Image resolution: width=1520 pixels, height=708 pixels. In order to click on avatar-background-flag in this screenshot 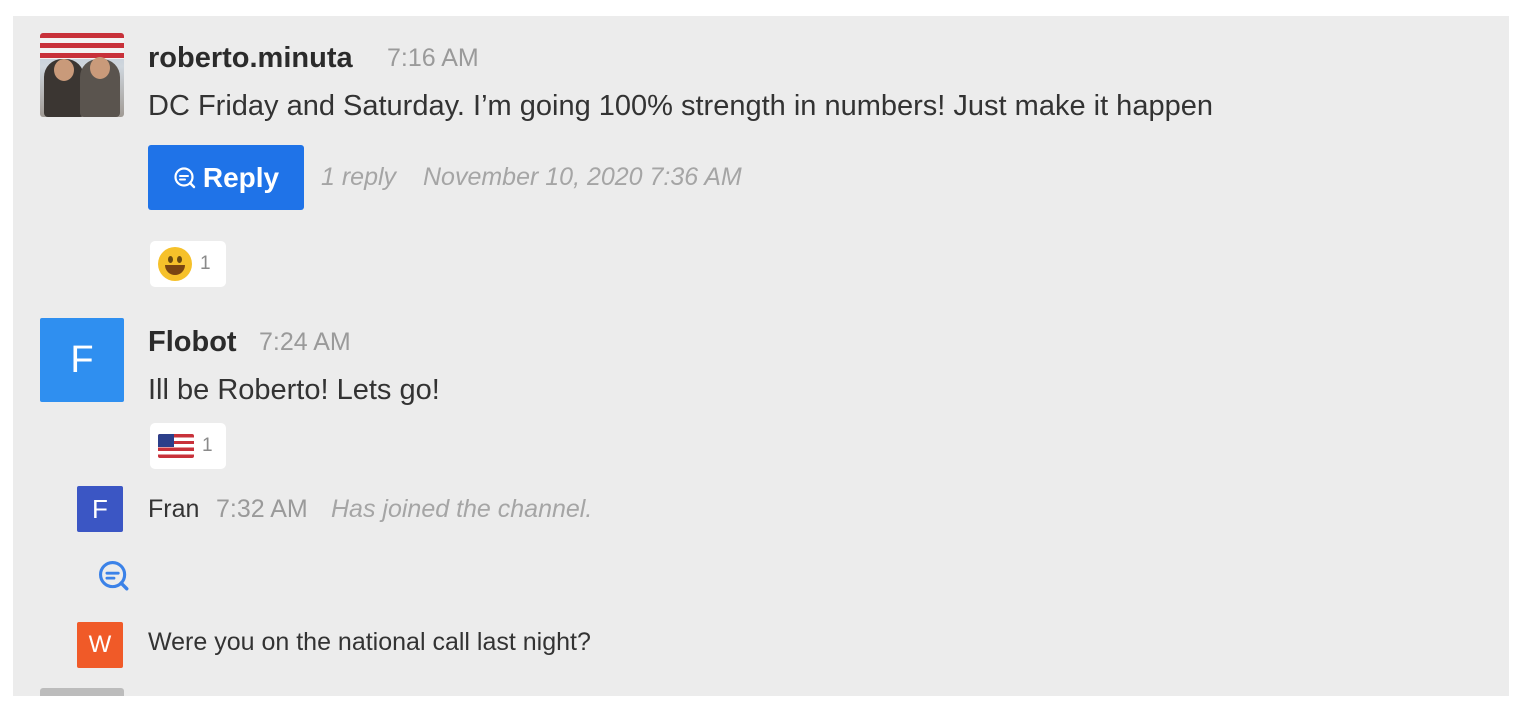, I will do `click(82, 46)`.